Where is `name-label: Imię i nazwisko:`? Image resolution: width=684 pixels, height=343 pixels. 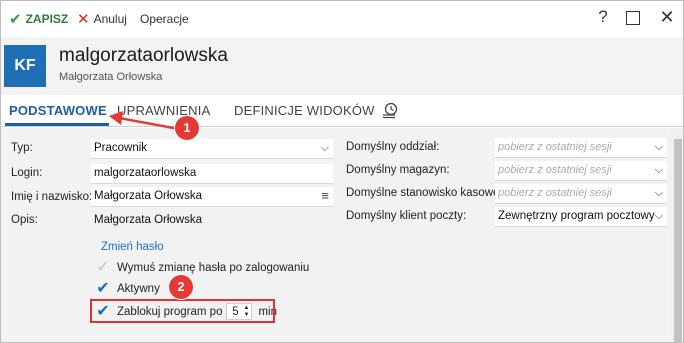 name-label: Imię i nazwisko: is located at coordinates (52, 197).